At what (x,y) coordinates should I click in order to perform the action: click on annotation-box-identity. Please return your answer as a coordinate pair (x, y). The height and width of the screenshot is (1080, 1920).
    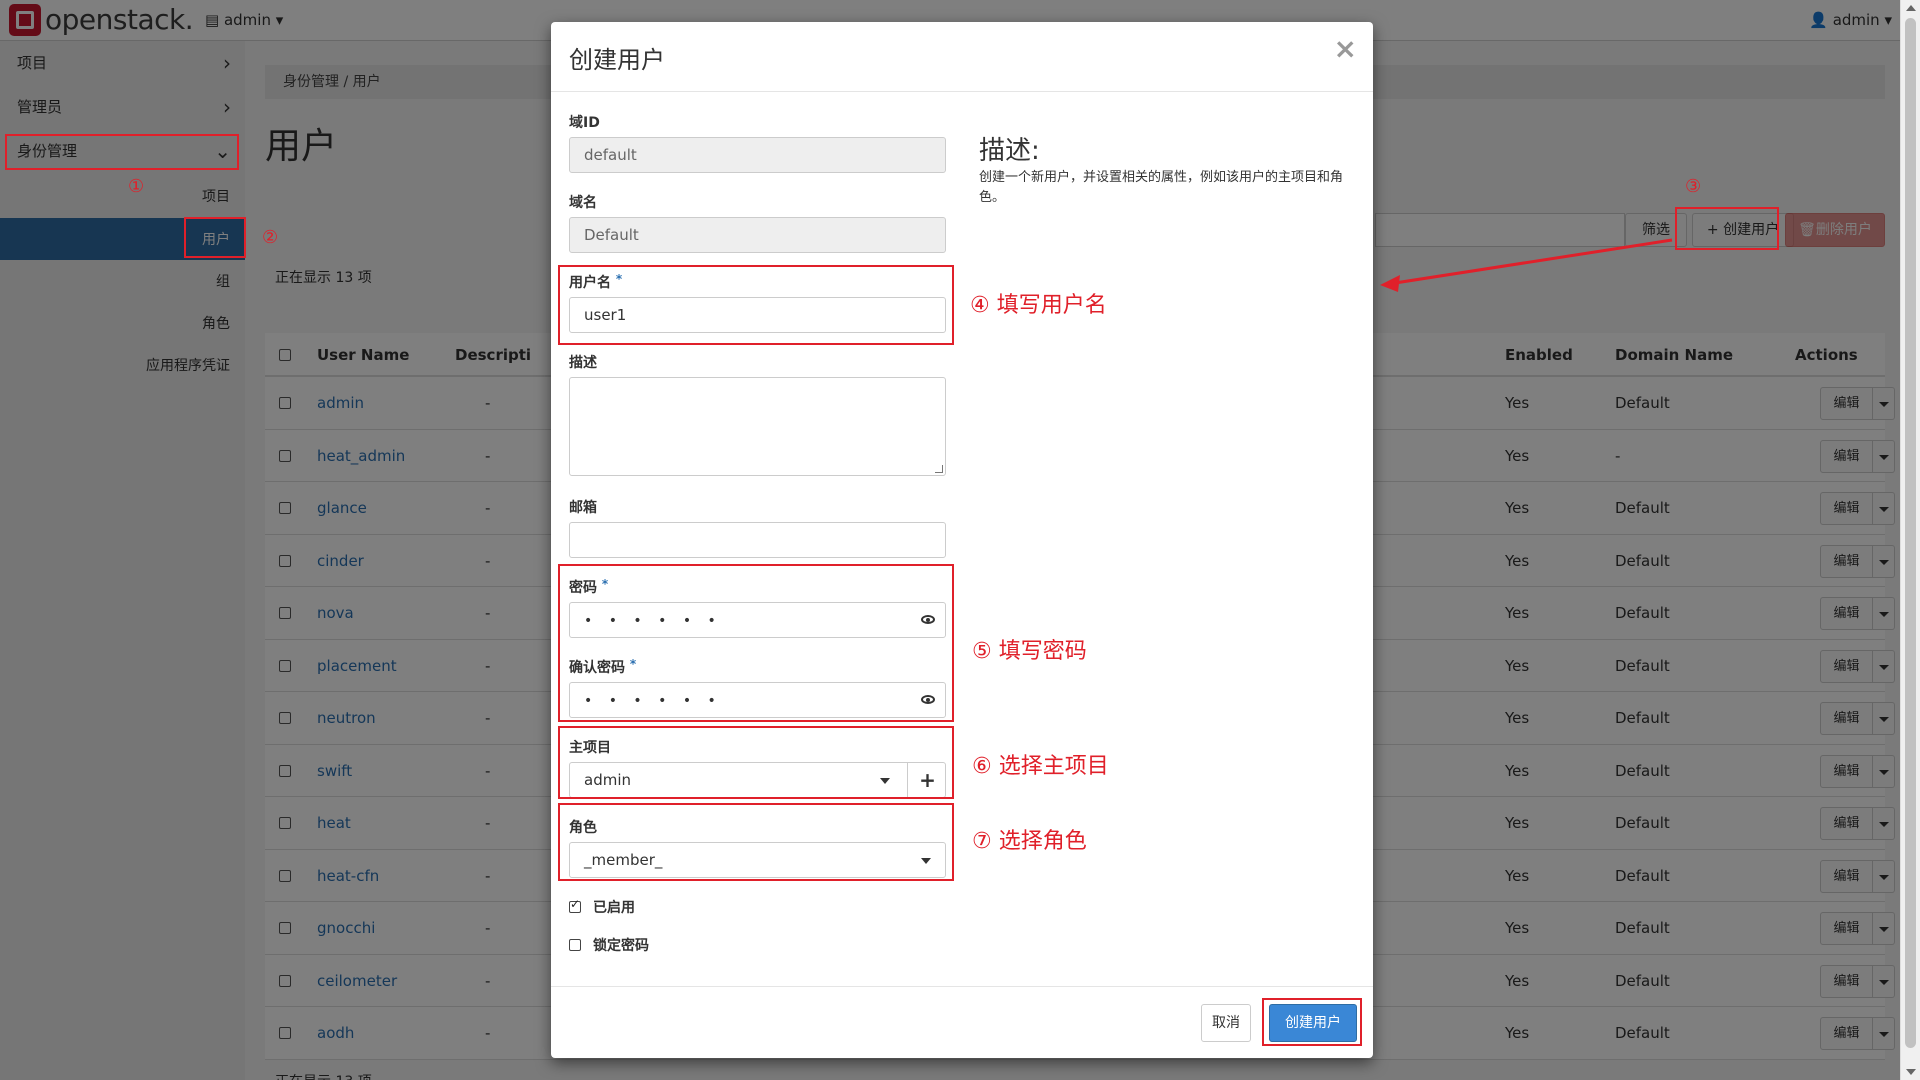
    Looking at the image, I should click on (122, 152).